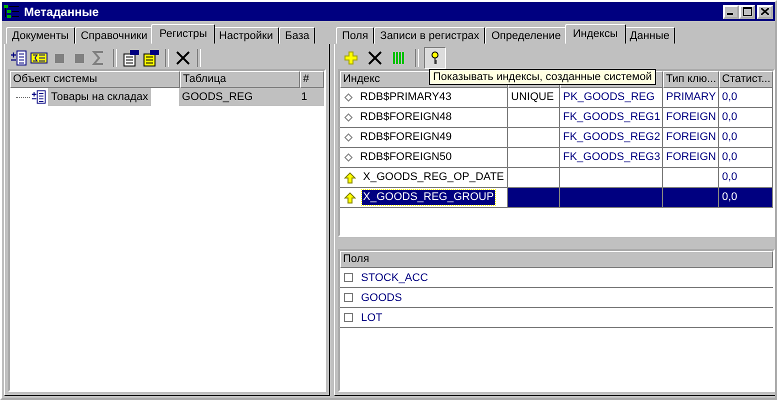 The height and width of the screenshot is (400, 777). I want to click on table-row: RDB$FOREIGN49 FK_GOODS_REG2 FOREIGN 0,0, so click(557, 138).